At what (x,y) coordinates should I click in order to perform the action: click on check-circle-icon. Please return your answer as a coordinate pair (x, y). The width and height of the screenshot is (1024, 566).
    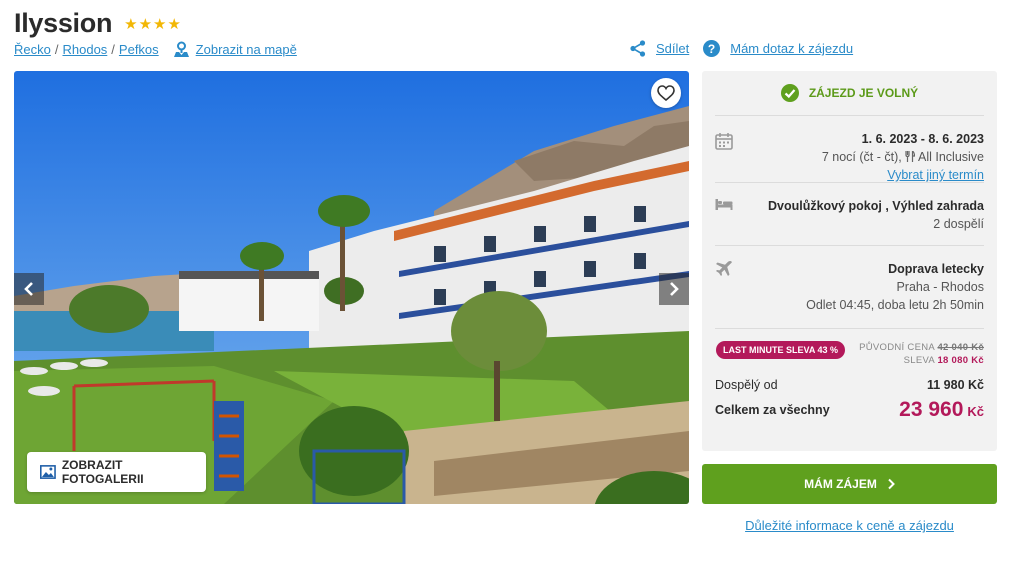
    Looking at the image, I should click on (789, 93).